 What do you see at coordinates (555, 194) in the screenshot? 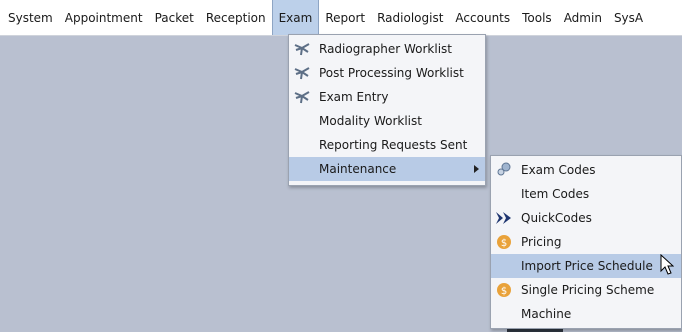
I see `menu-item-label: Item Codes` at bounding box center [555, 194].